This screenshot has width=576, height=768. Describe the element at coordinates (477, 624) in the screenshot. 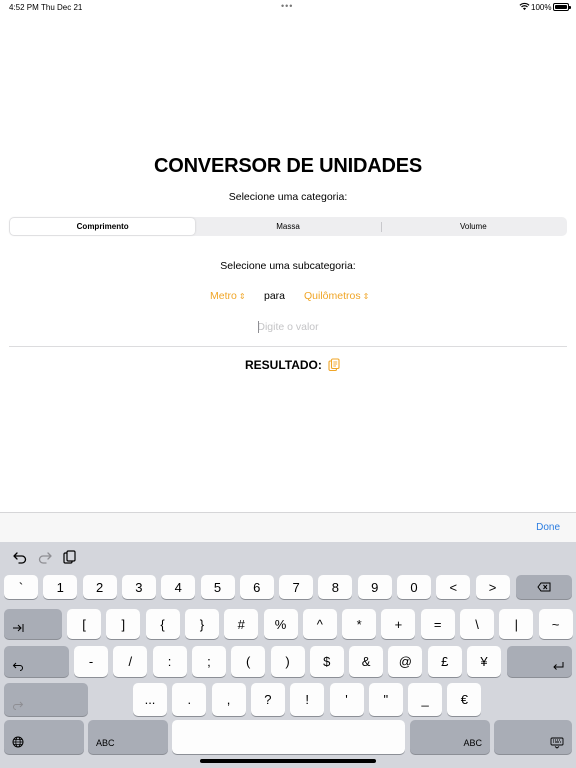

I see `key-char: \` at that location.